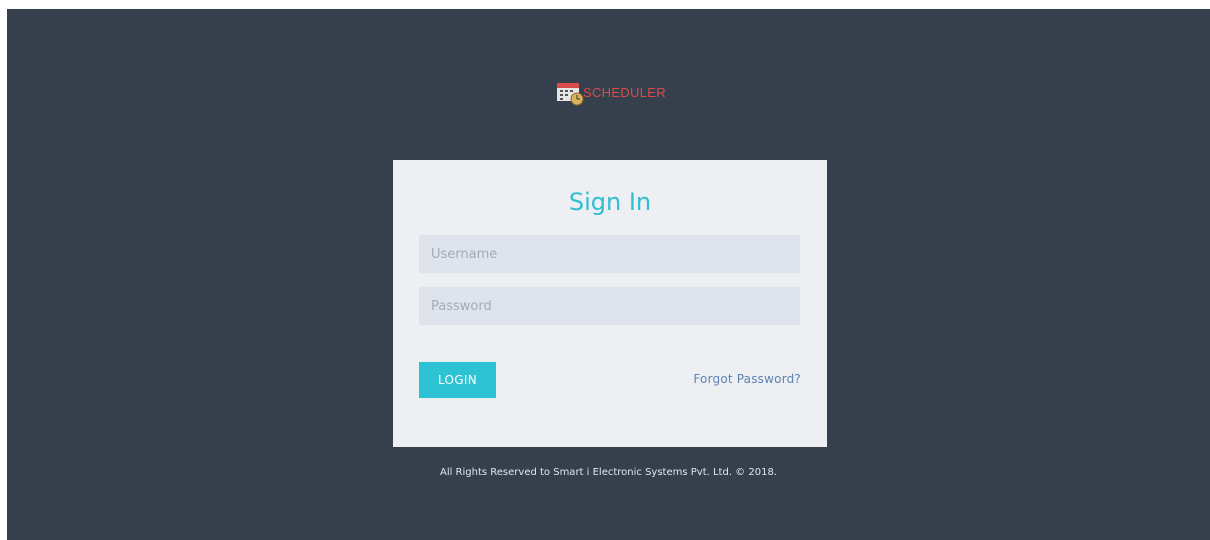  What do you see at coordinates (610, 202) in the screenshot?
I see `signin-title: Sign In` at bounding box center [610, 202].